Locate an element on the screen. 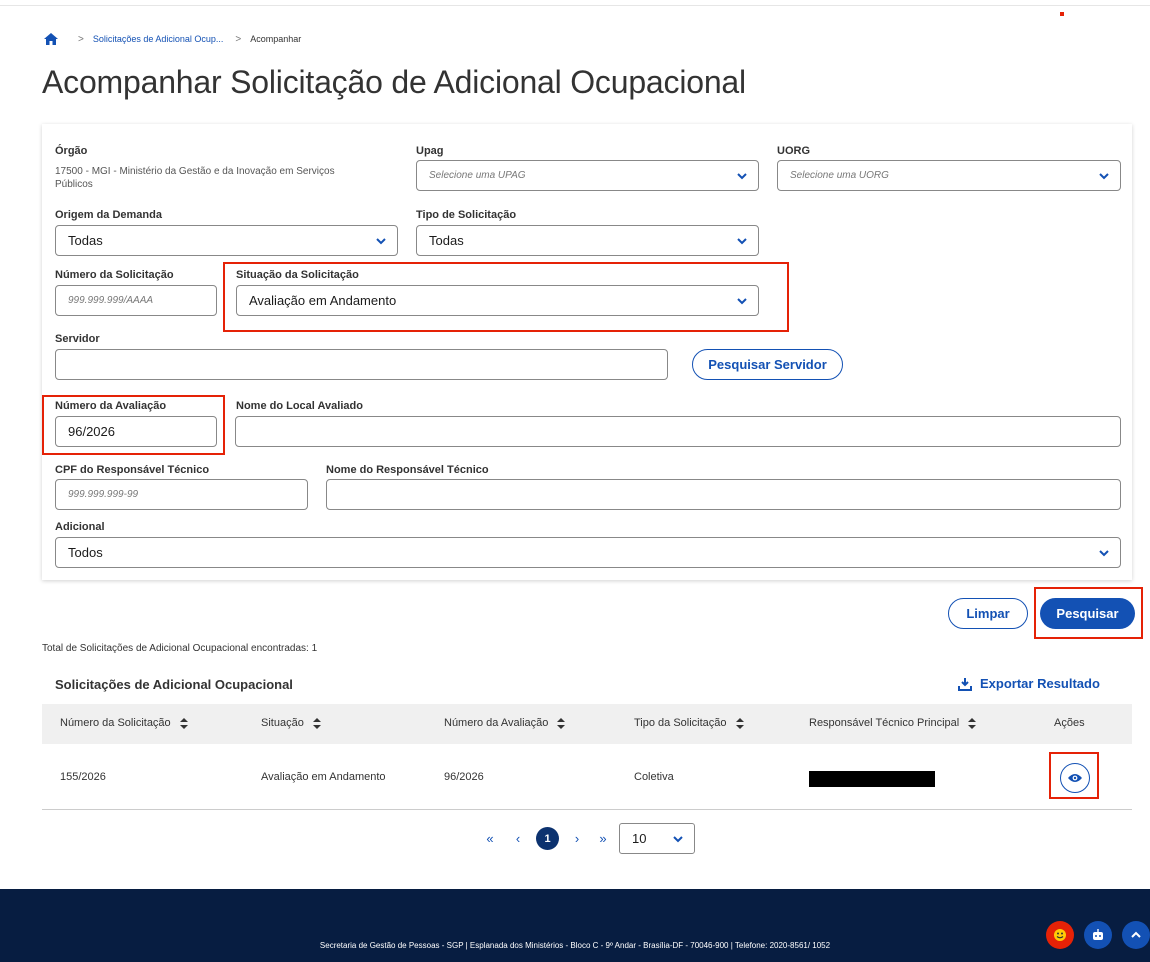 The image size is (1150, 962). tipo-label: Tipo de Solicitação is located at coordinates (466, 215).